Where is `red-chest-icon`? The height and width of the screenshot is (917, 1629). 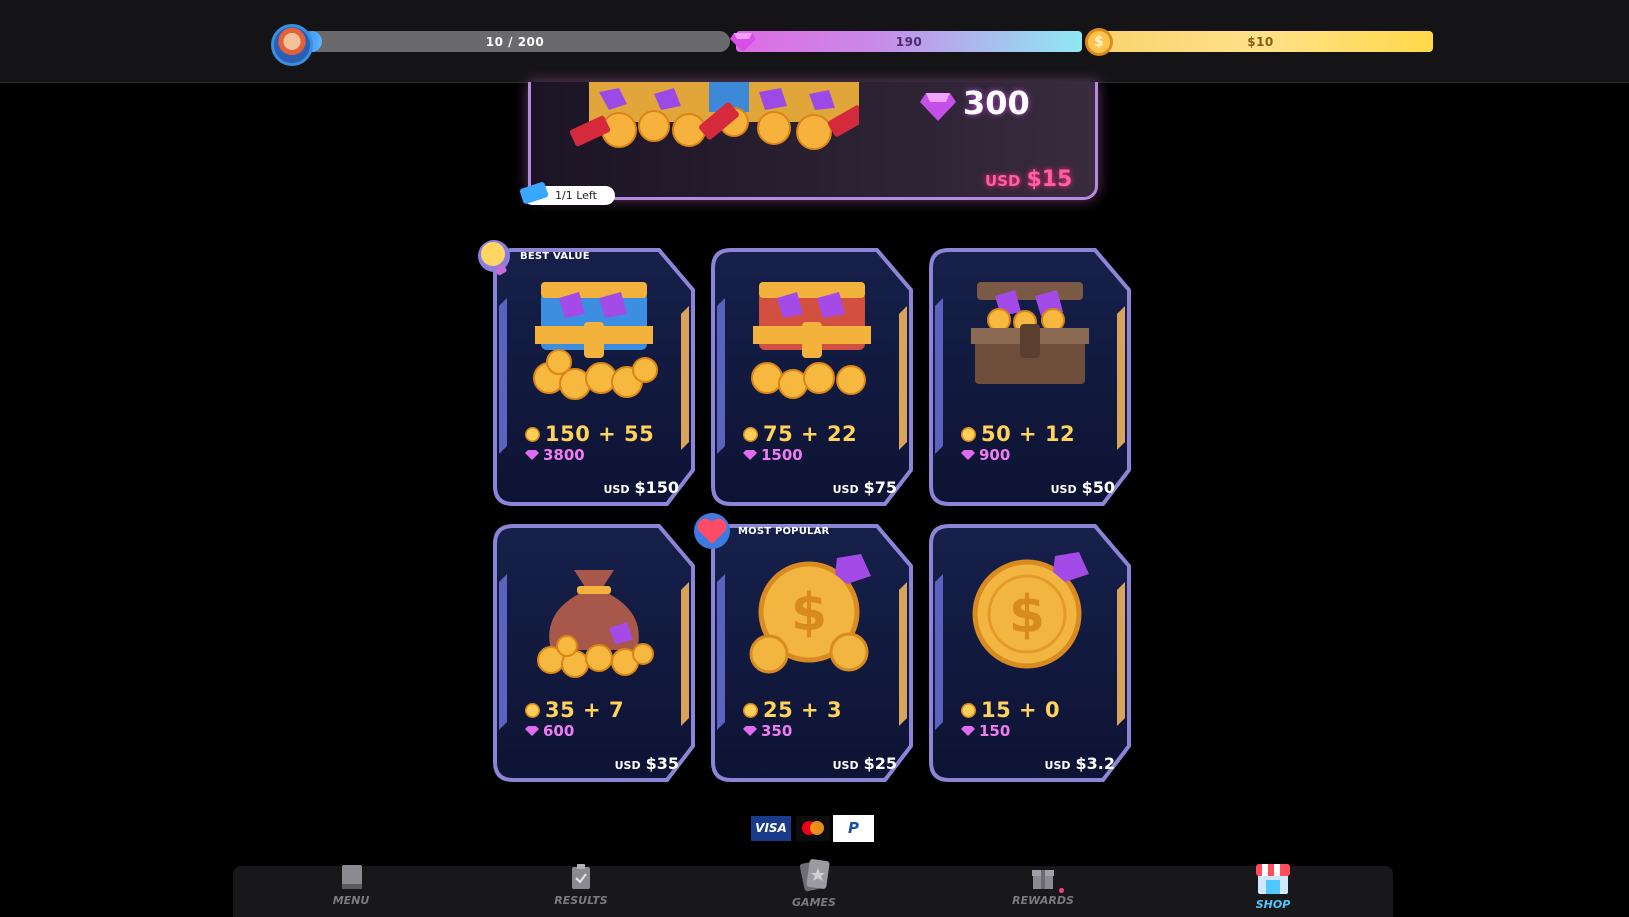 red-chest-icon is located at coordinates (812, 339).